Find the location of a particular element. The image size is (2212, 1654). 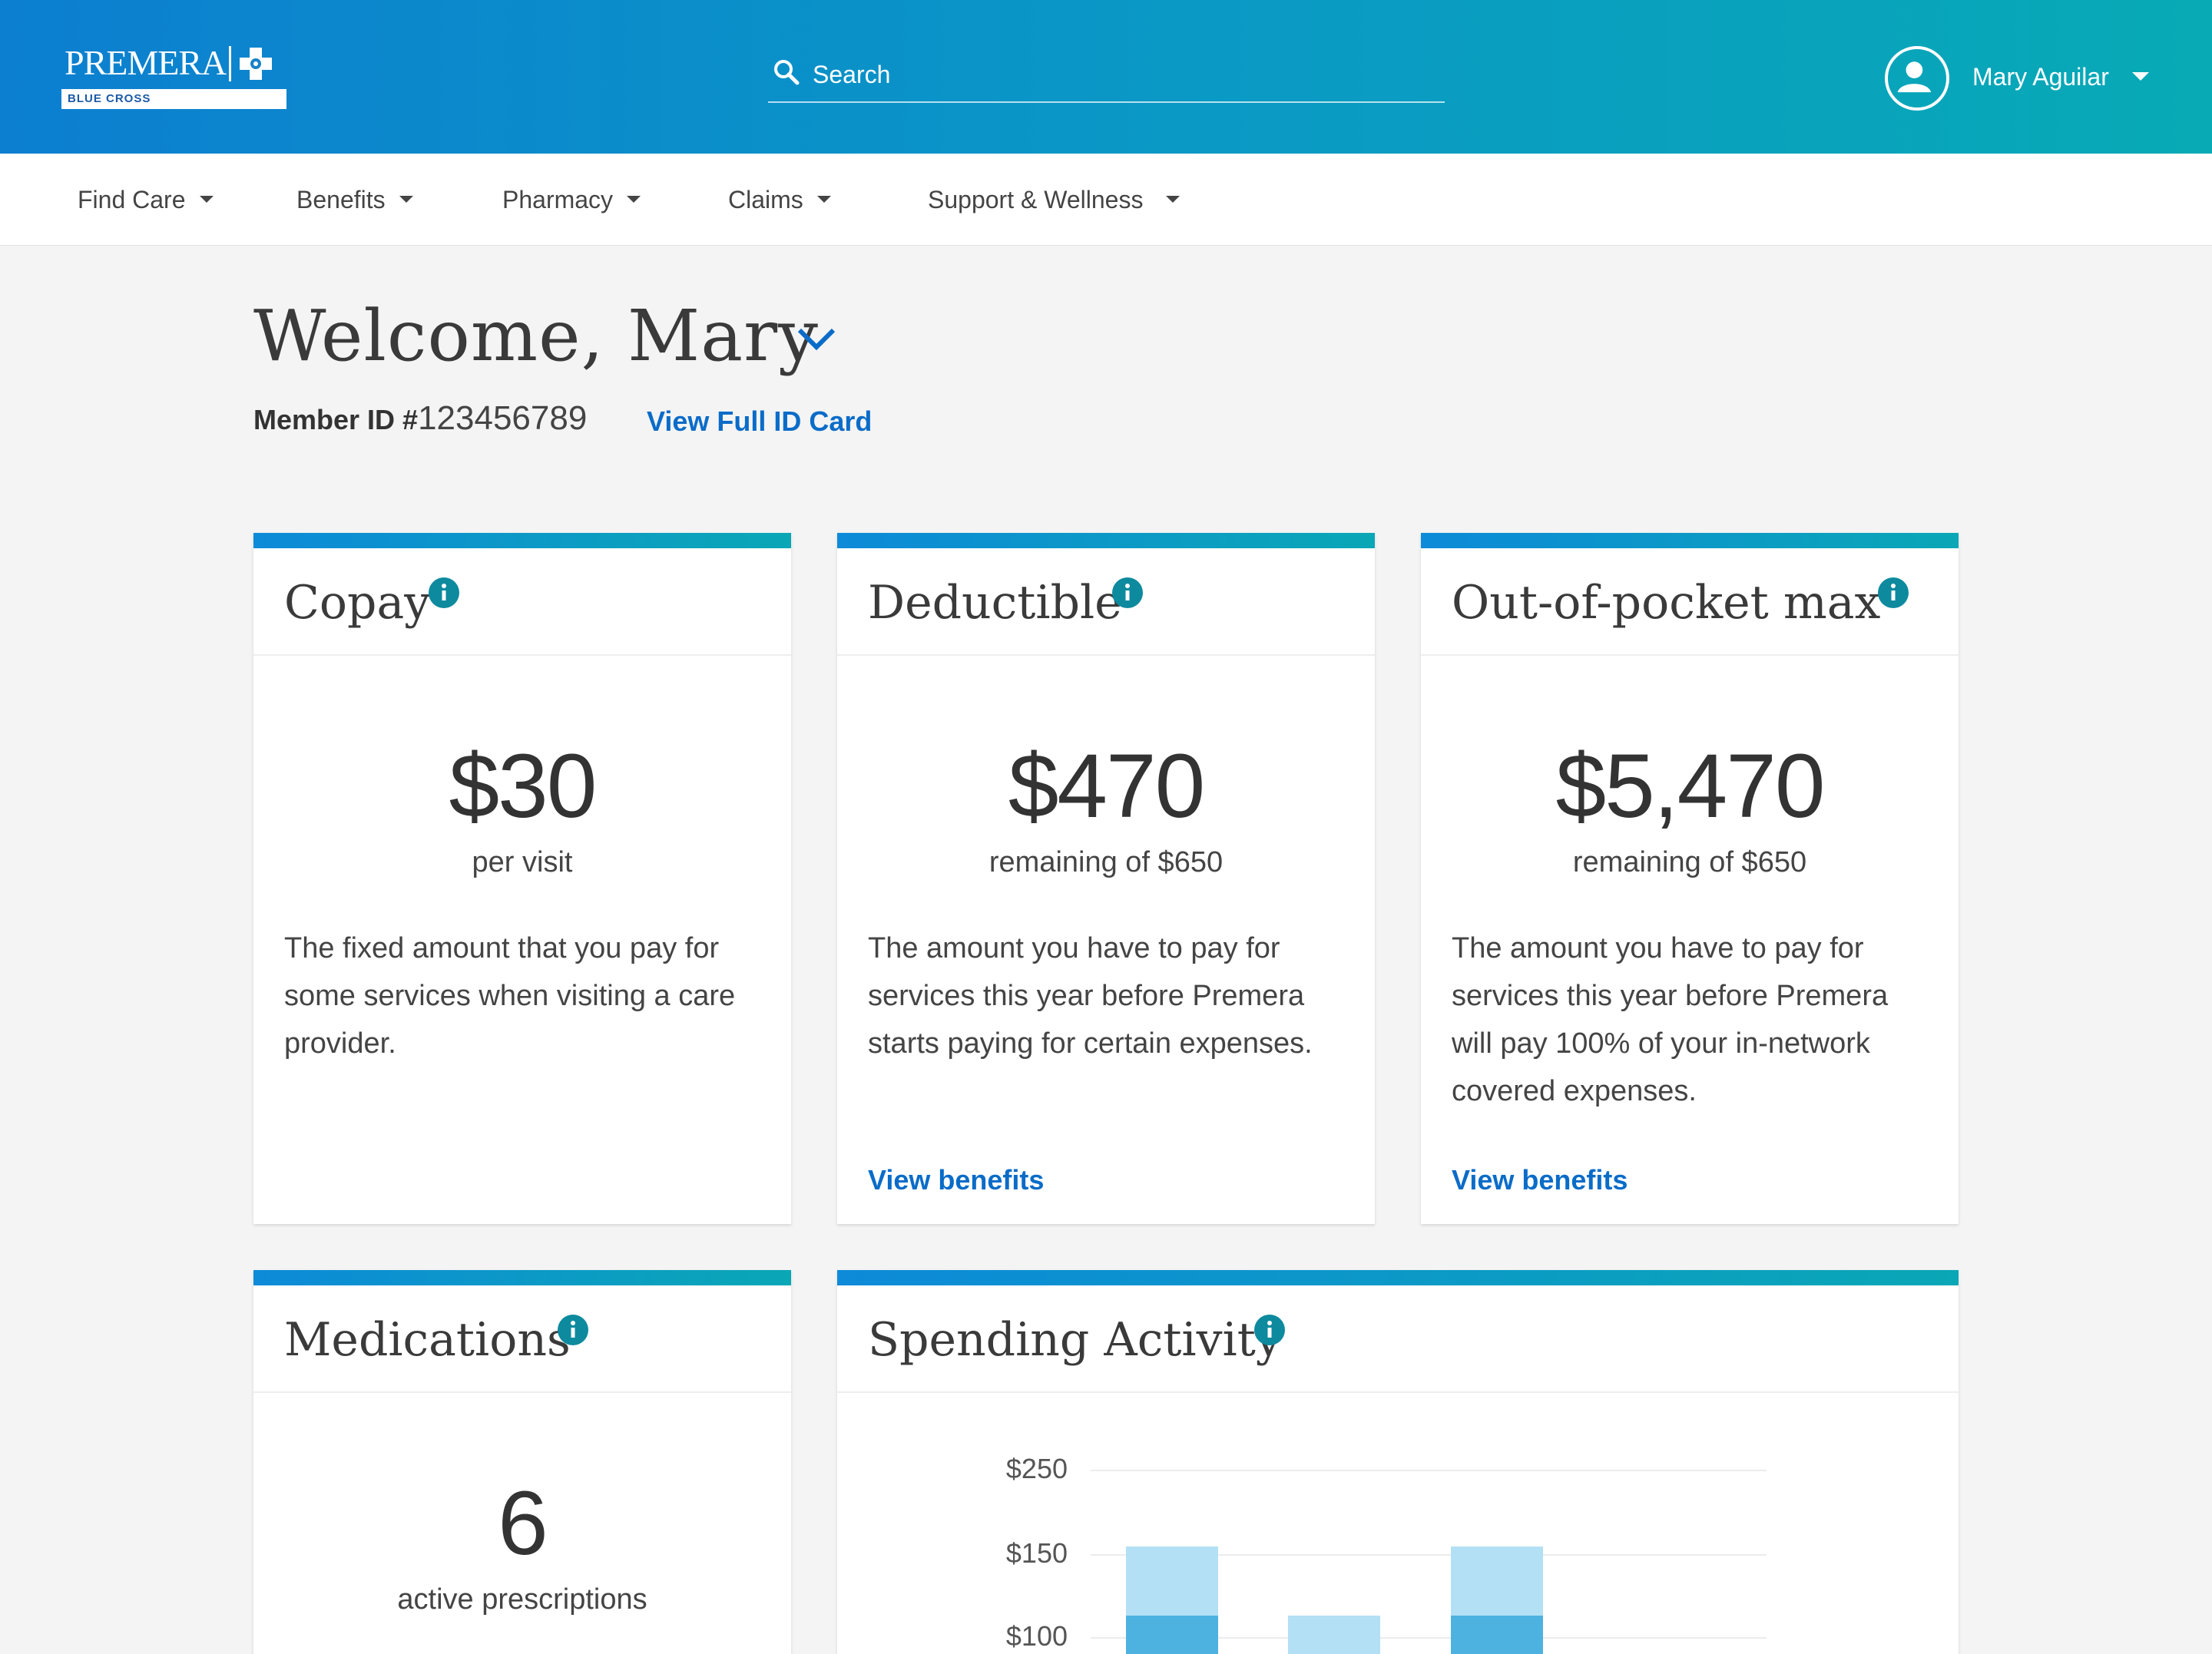

premera-logo: PREMERA BLUE CROSS is located at coordinates (173, 76).